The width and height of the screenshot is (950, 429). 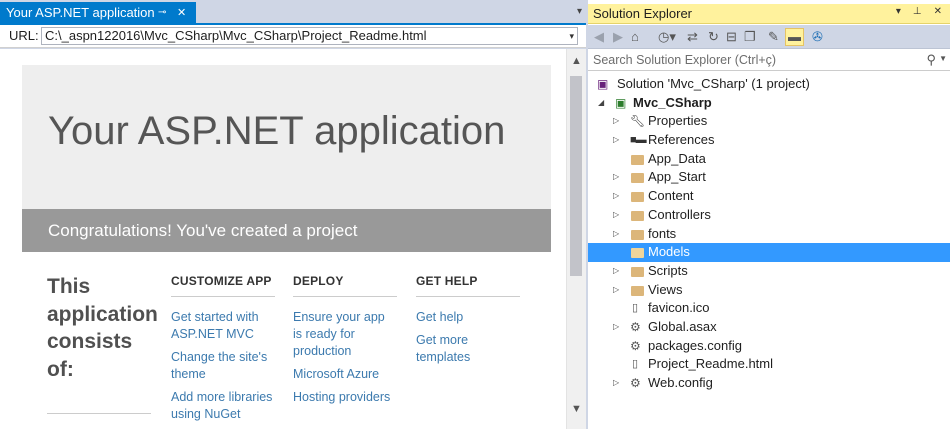 What do you see at coordinates (642, 13) in the screenshot?
I see `panel-title: Solution Explorer` at bounding box center [642, 13].